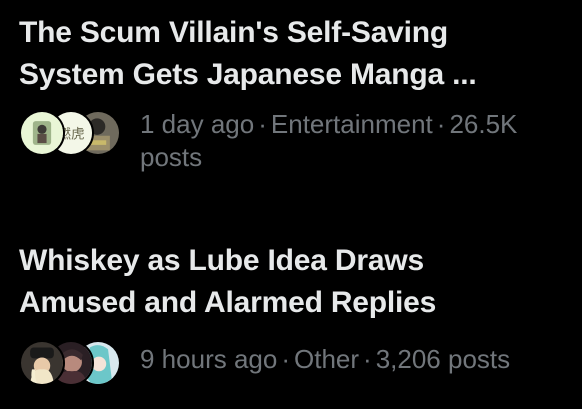 This screenshot has width=582, height=409. I want to click on trend-meta: 9 hours ago · Other · 3,206 posts, so click(291, 372).